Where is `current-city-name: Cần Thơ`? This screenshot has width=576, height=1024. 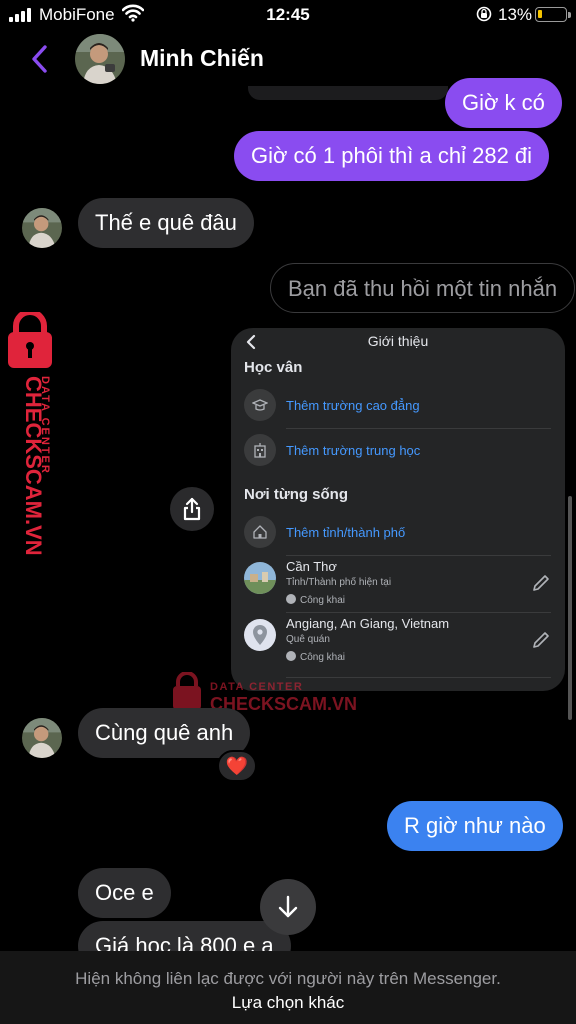
current-city-name: Cần Thơ is located at coordinates (311, 566).